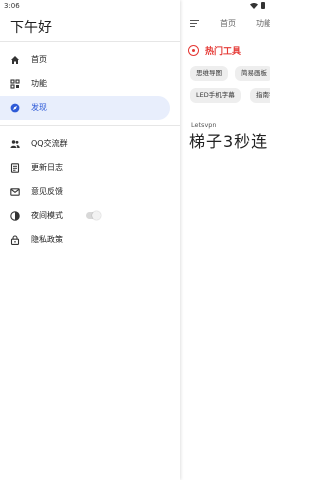 Image resolution: width=320 pixels, height=480 pixels. Describe the element at coordinates (15, 60) in the screenshot. I see `home-icon` at that location.